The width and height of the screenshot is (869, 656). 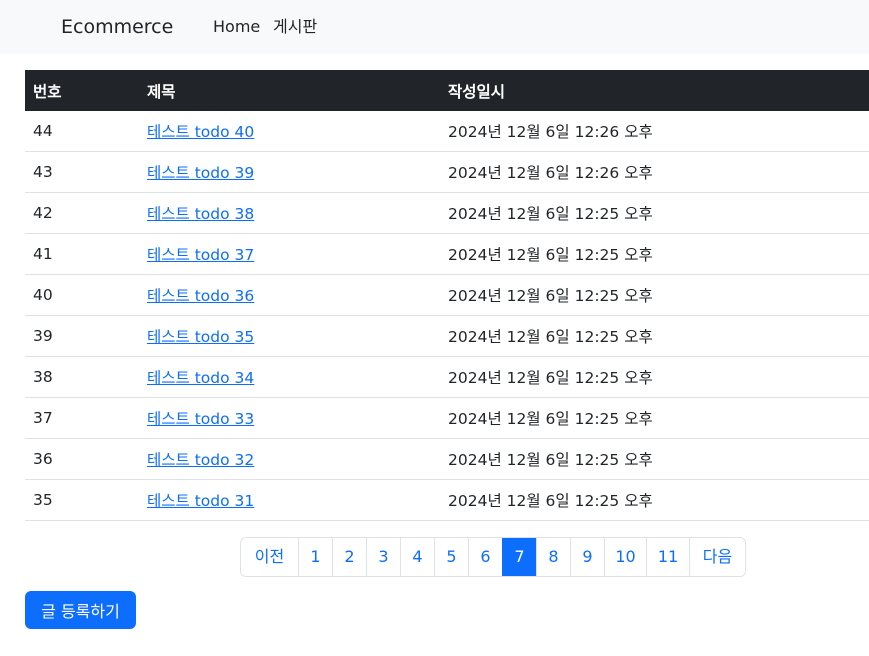 I want to click on row-title-link: 테스트 todo 36, so click(x=200, y=296).